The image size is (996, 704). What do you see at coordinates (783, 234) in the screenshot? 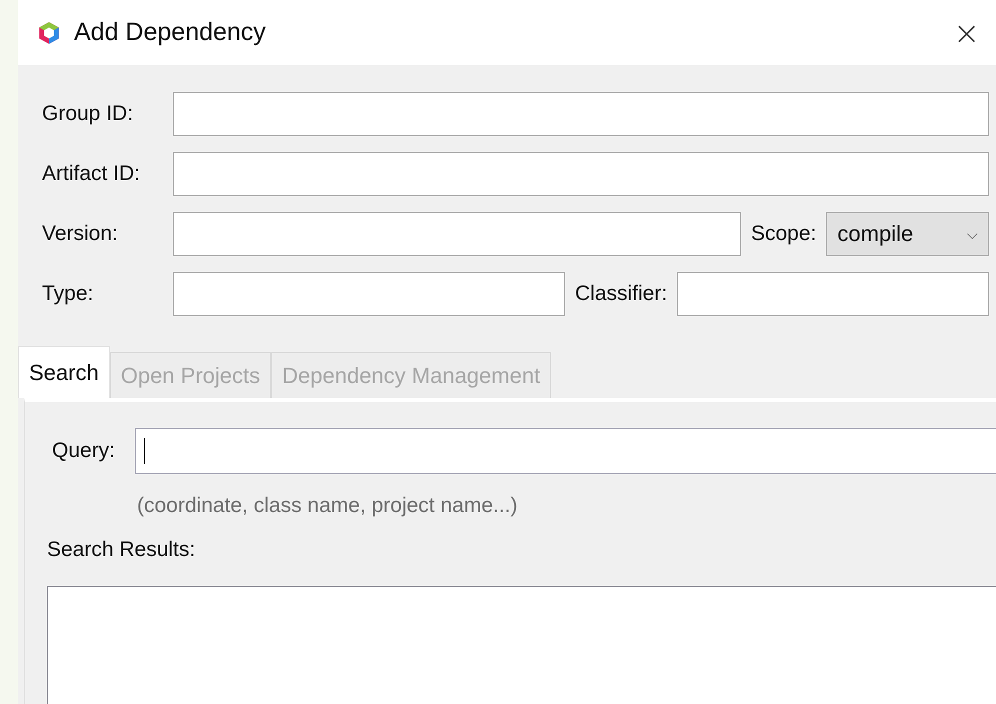
I see `field-label: Scope:` at bounding box center [783, 234].